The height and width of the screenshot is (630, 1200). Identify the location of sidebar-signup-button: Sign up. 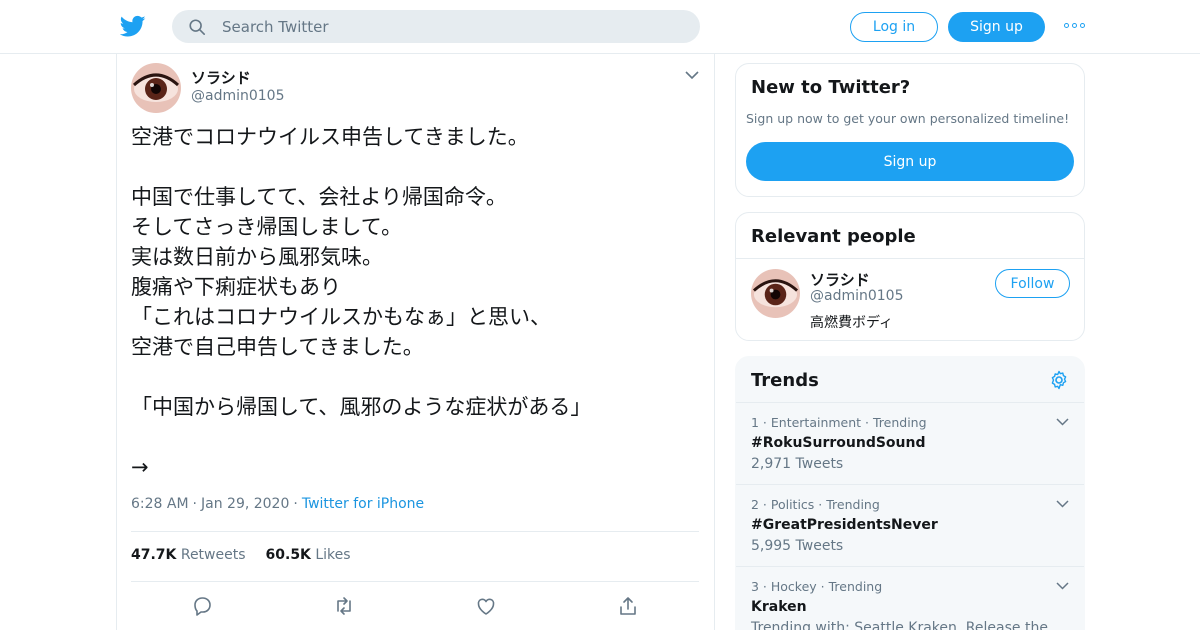
(910, 161).